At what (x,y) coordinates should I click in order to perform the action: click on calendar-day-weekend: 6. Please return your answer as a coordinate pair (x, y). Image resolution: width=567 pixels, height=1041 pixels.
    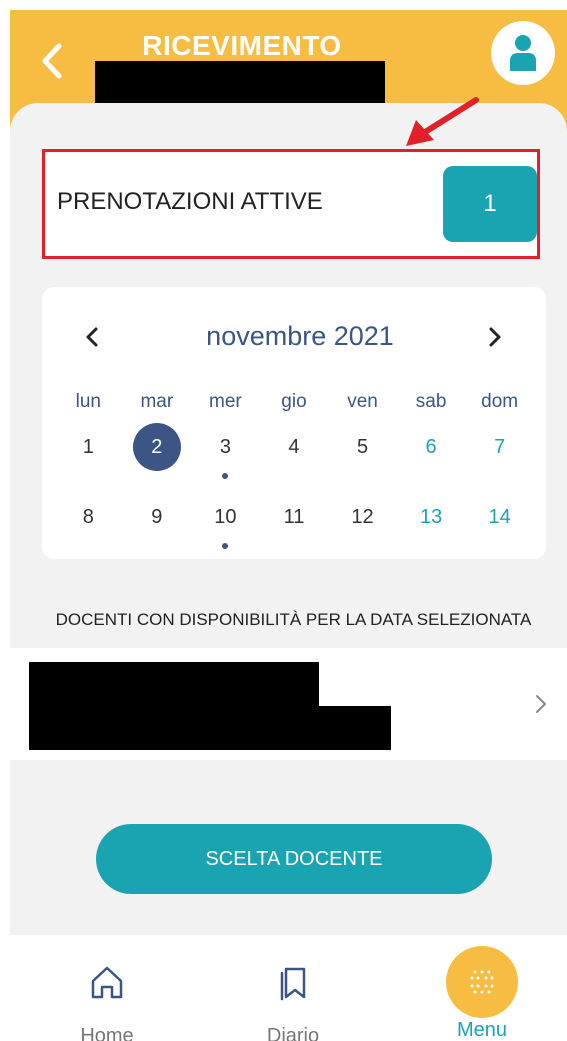
    Looking at the image, I should click on (431, 448).